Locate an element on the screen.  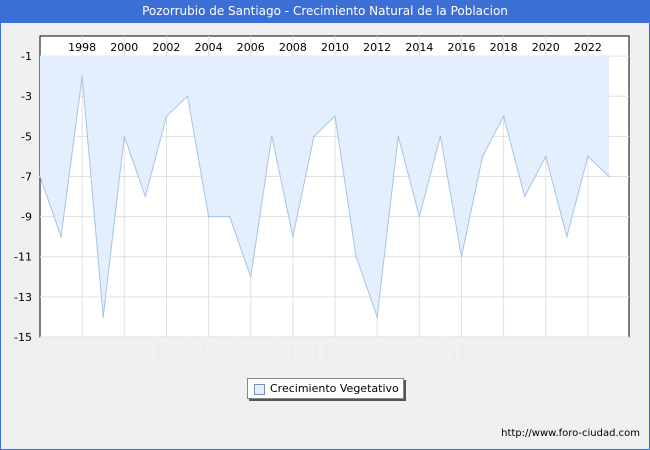
legend-label: Crecimiento Vegetativo is located at coordinates (334, 388).